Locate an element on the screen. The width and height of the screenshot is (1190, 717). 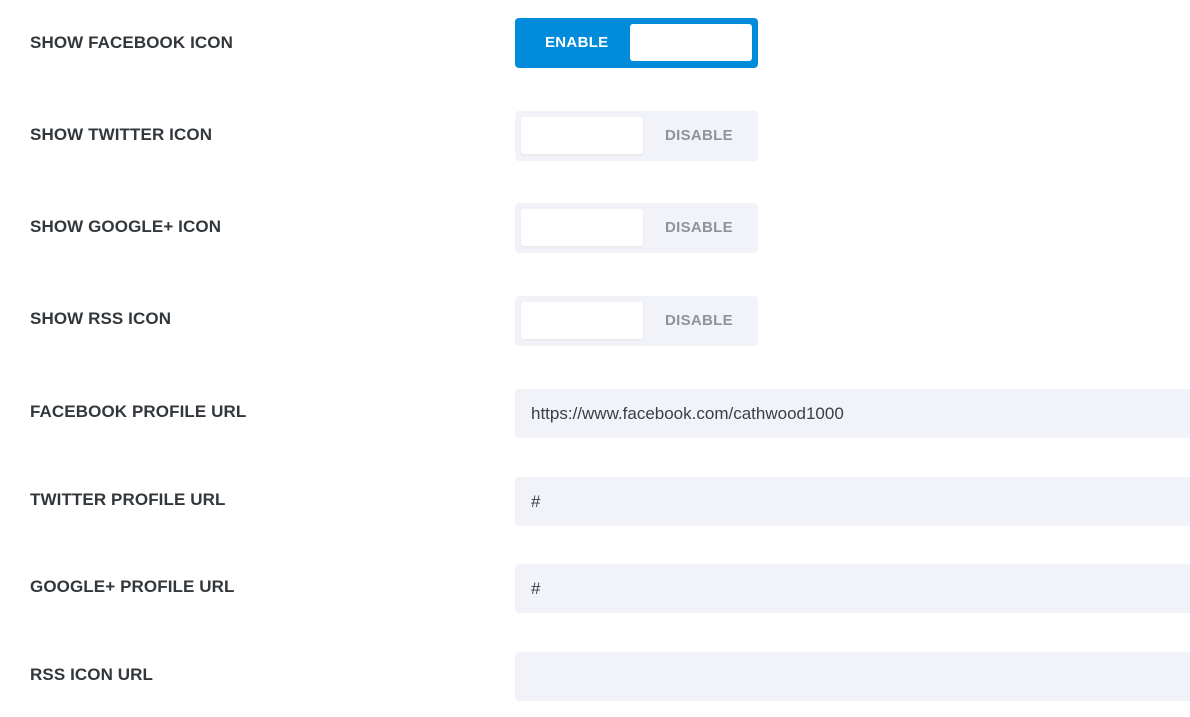
facebook-icon-setting-label: SHOW FACEBOOK ICON is located at coordinates (131, 42).